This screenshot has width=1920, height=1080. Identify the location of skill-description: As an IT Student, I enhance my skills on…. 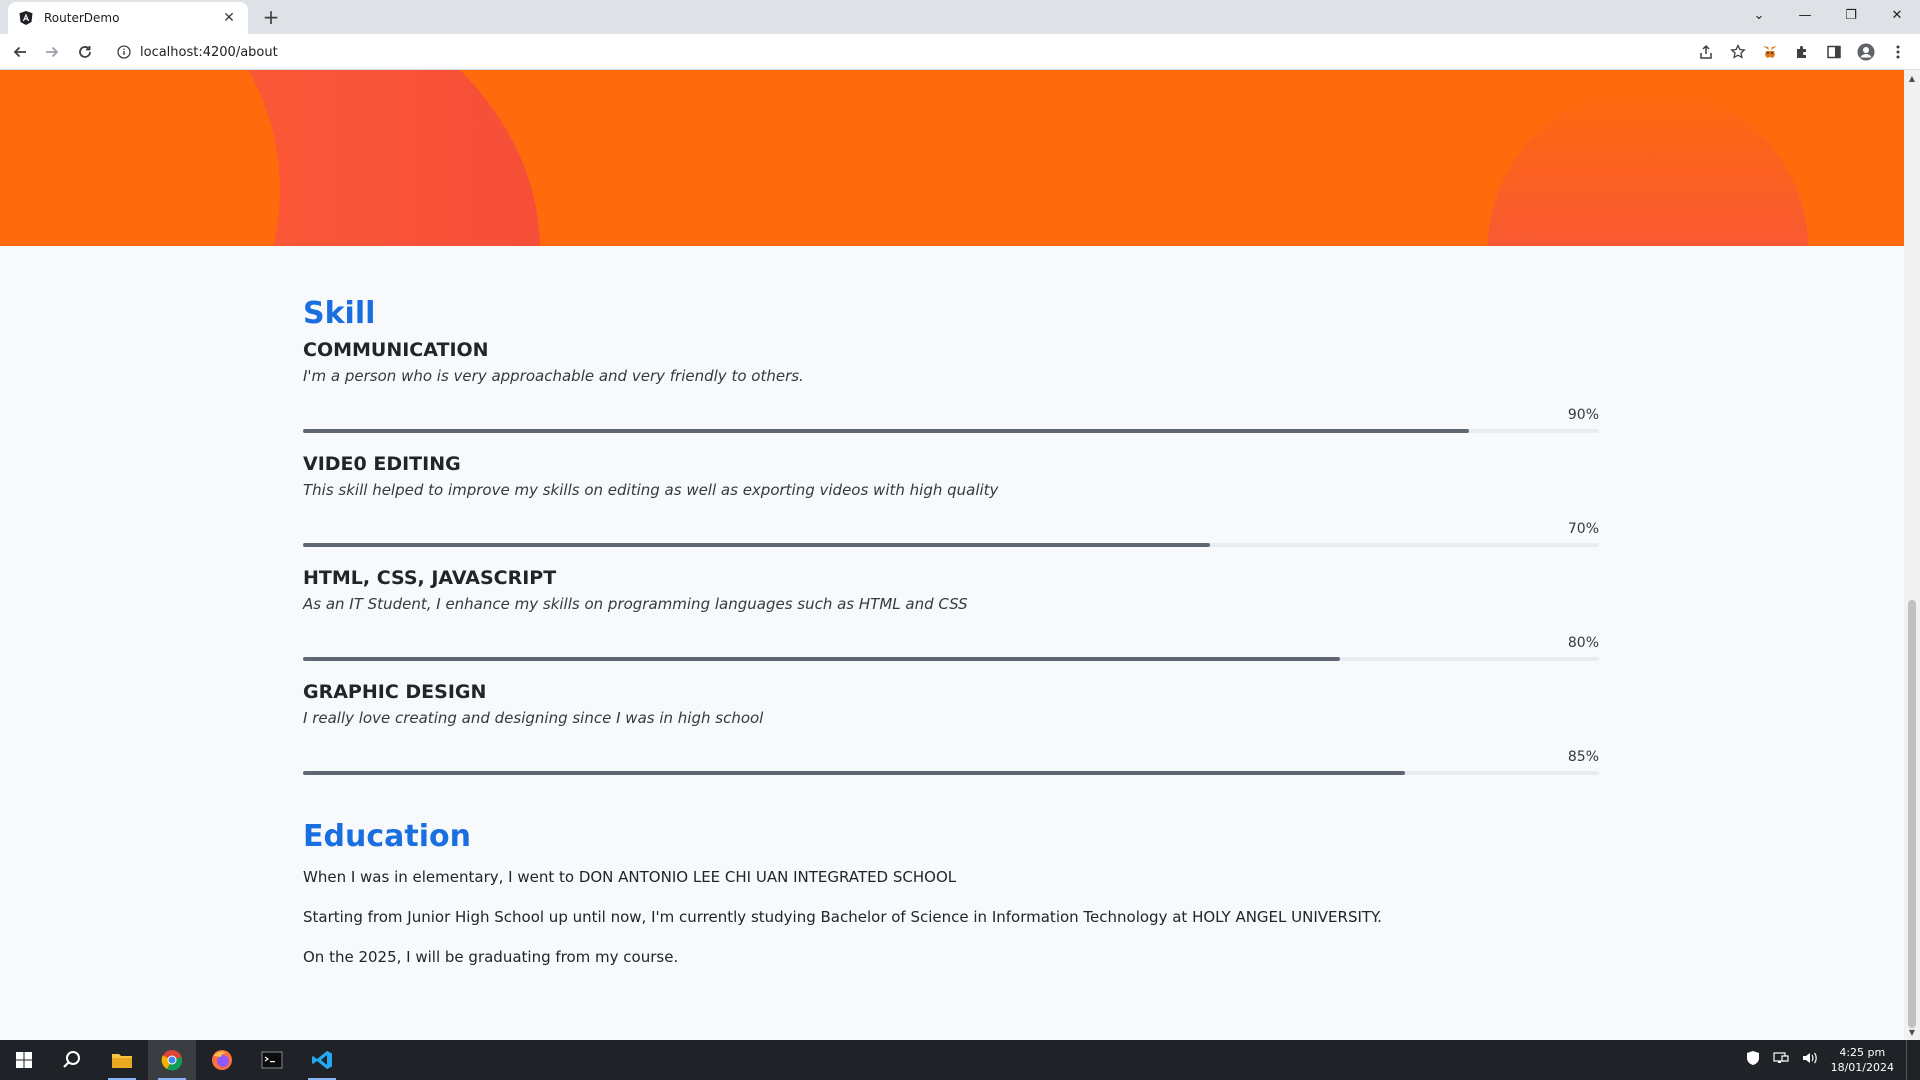
(635, 604).